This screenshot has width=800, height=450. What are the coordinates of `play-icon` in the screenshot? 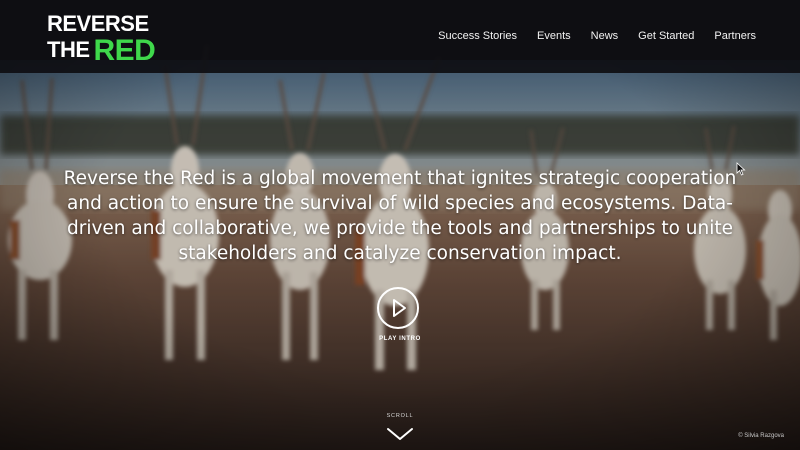 It's located at (399, 308).